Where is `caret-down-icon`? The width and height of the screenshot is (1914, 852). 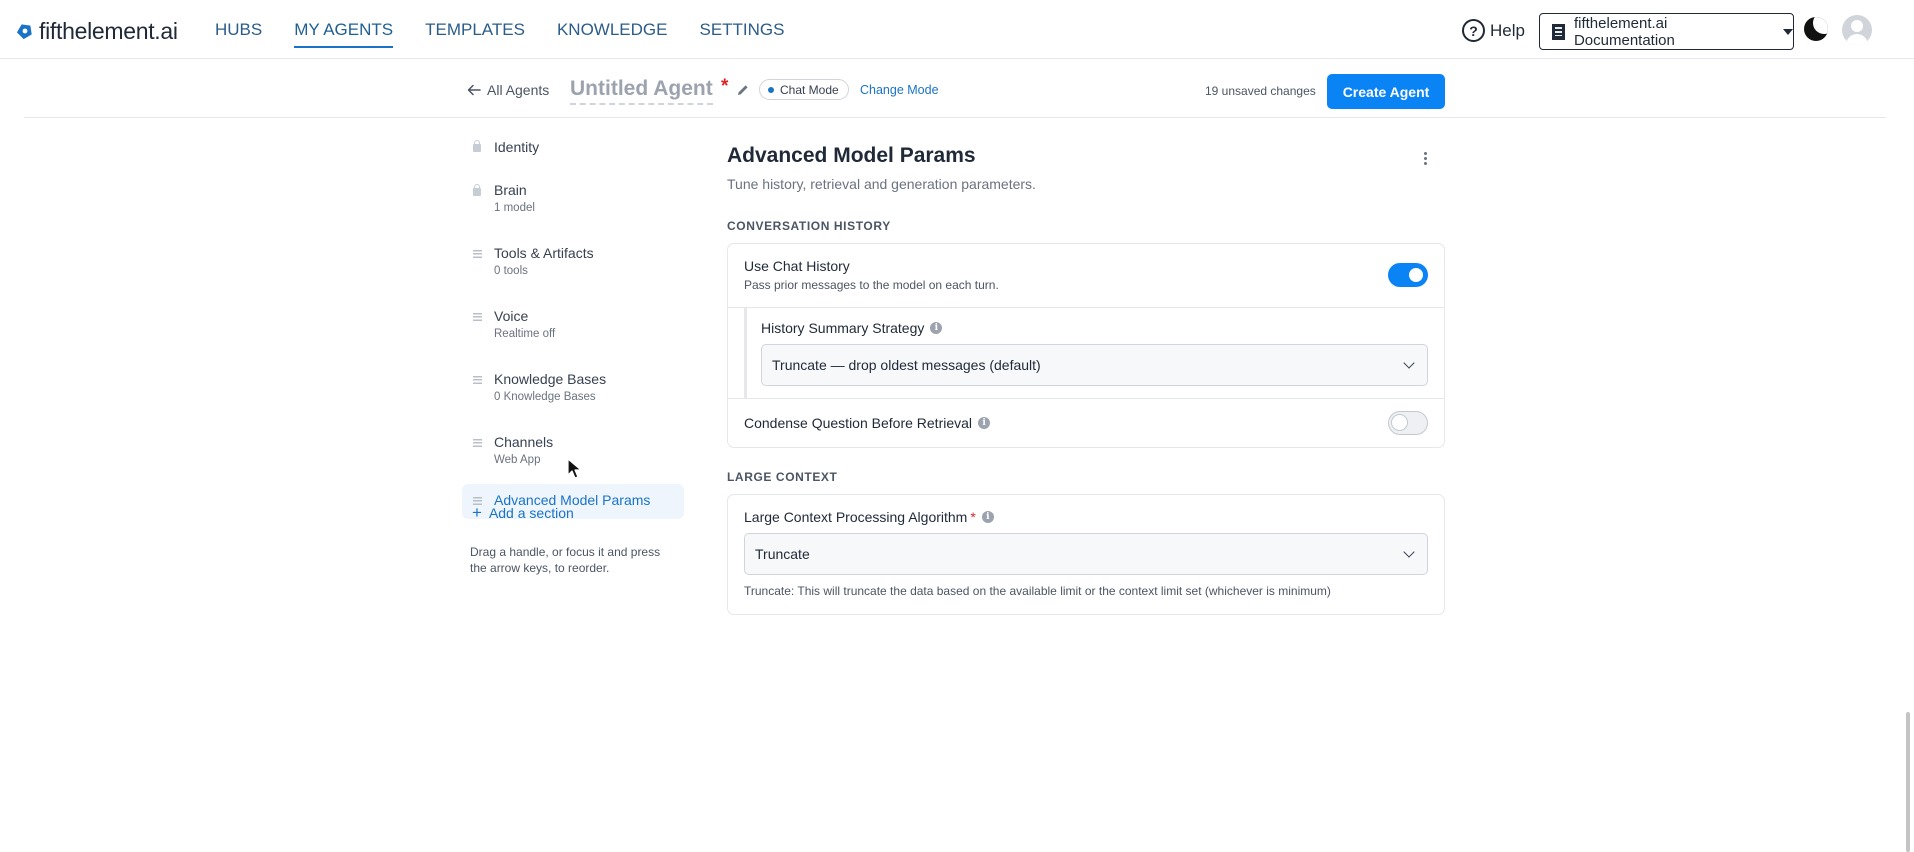 caret-down-icon is located at coordinates (1788, 31).